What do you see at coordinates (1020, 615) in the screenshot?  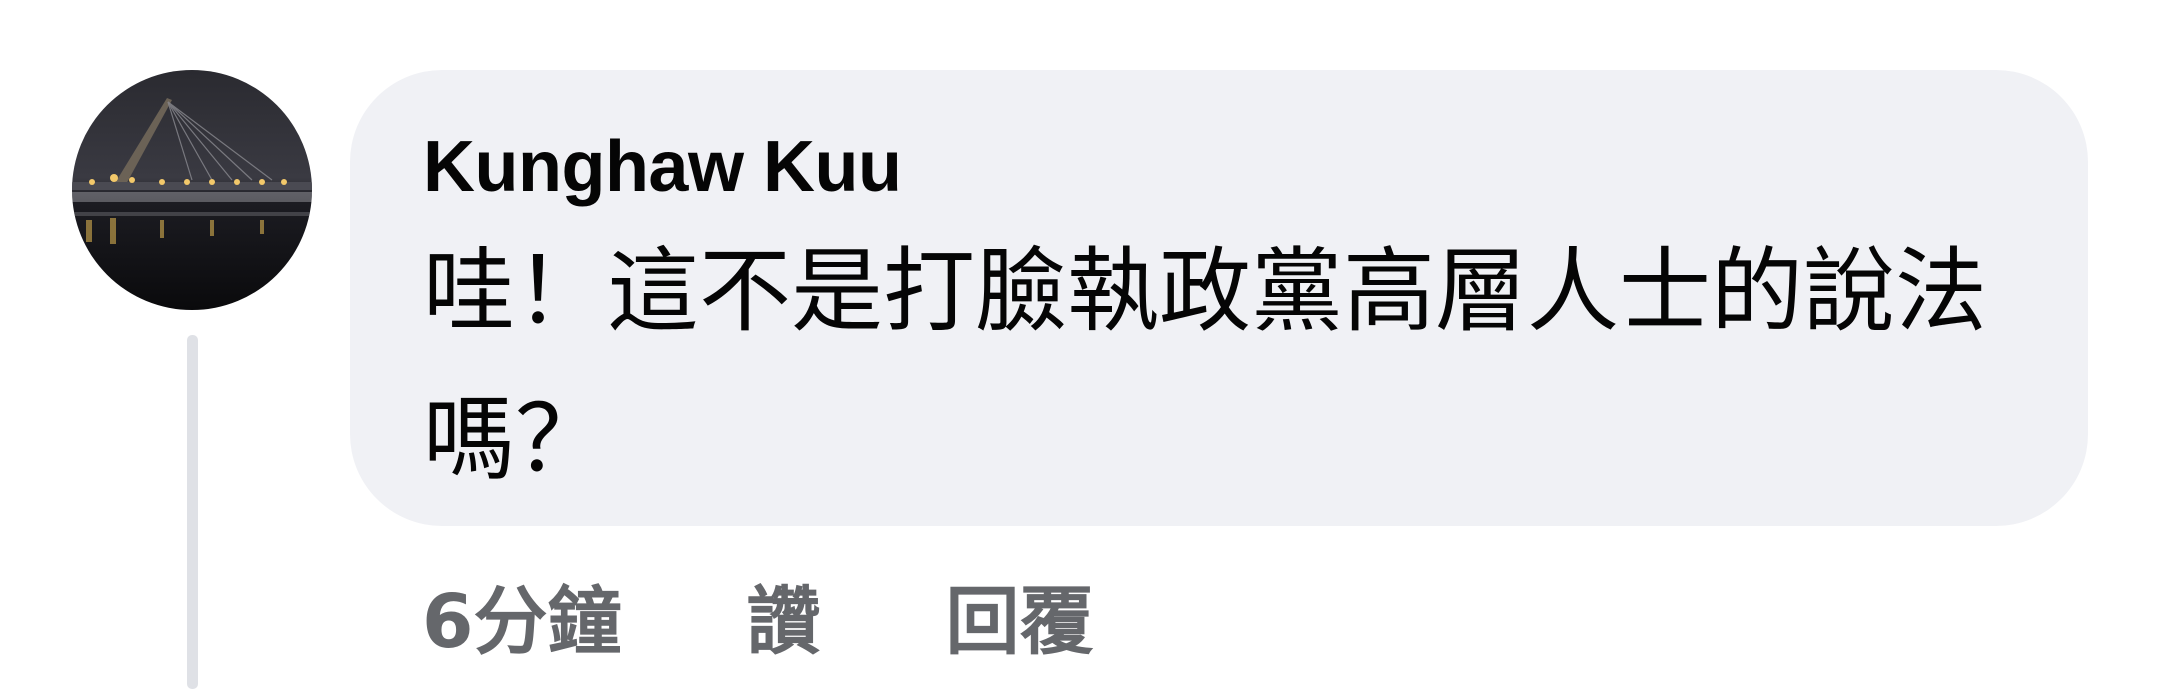 I see `reply-button: 回覆` at bounding box center [1020, 615].